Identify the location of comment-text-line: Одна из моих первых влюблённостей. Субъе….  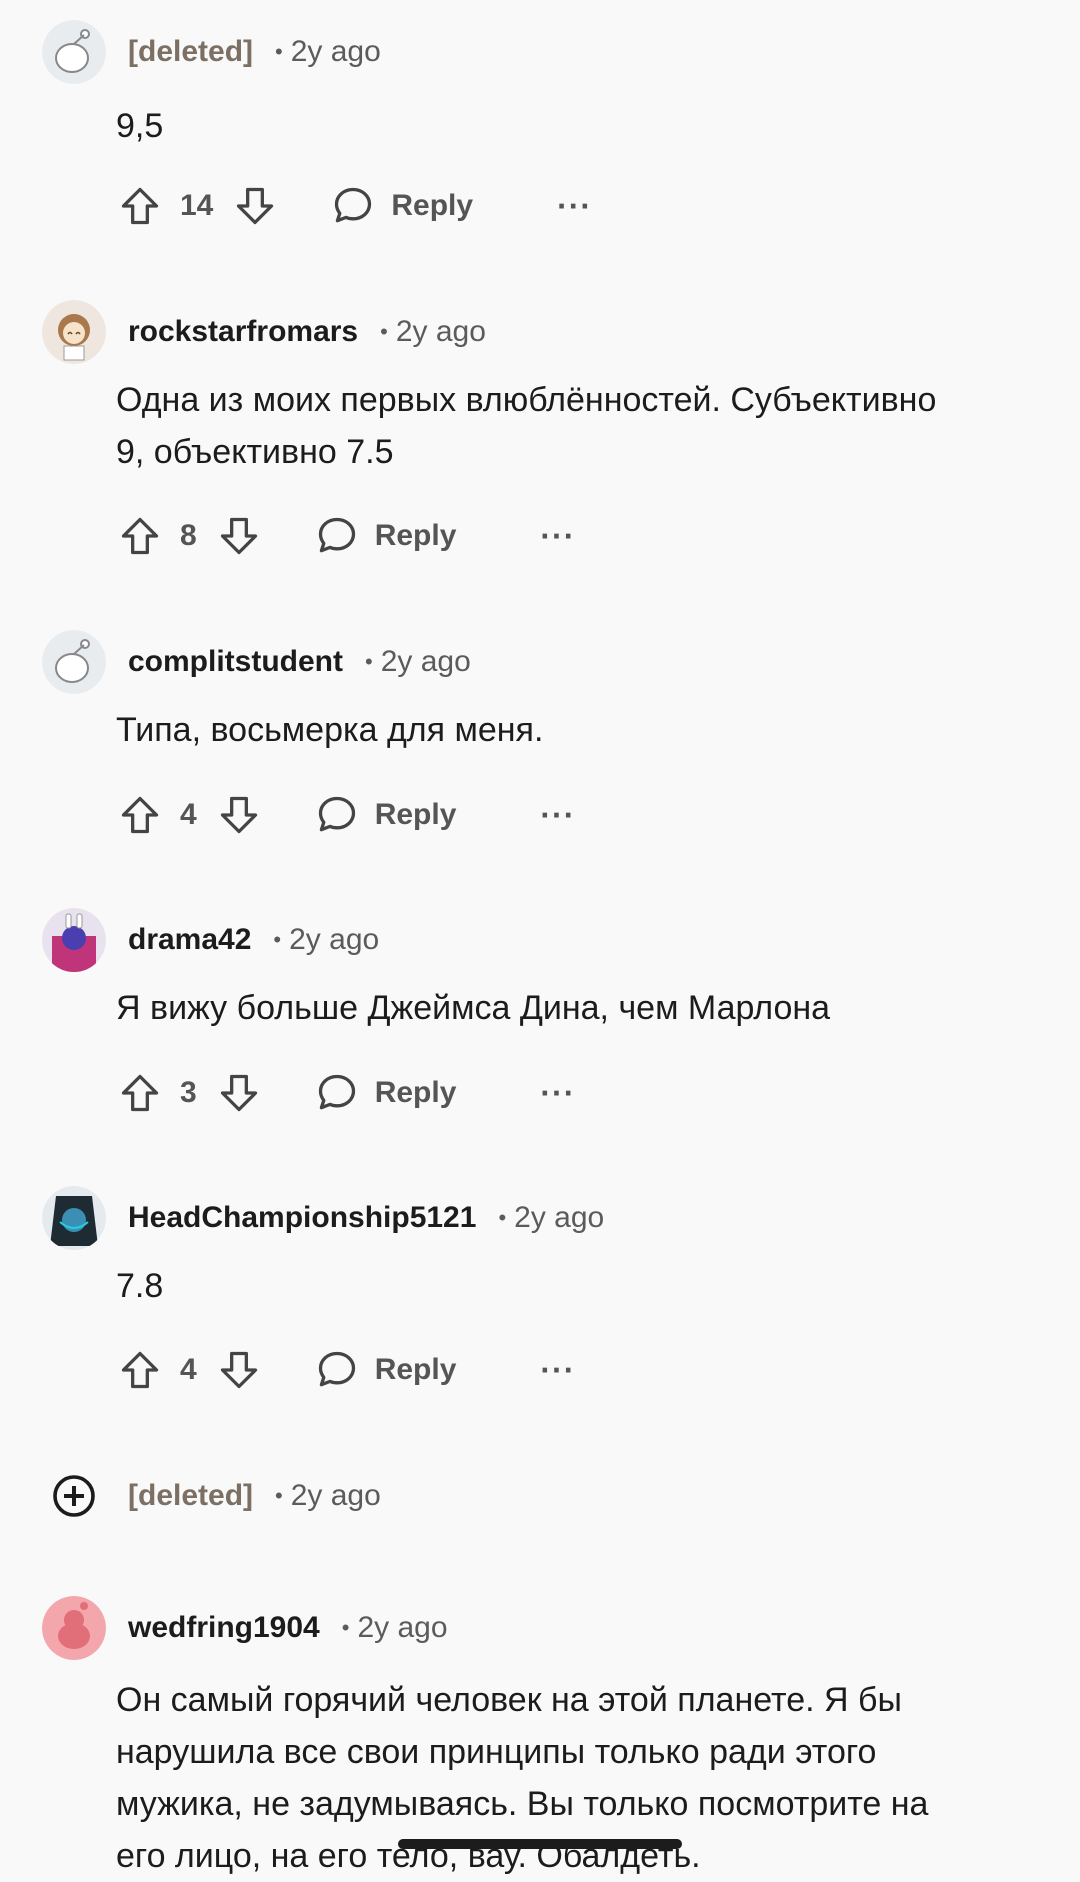
(526, 400).